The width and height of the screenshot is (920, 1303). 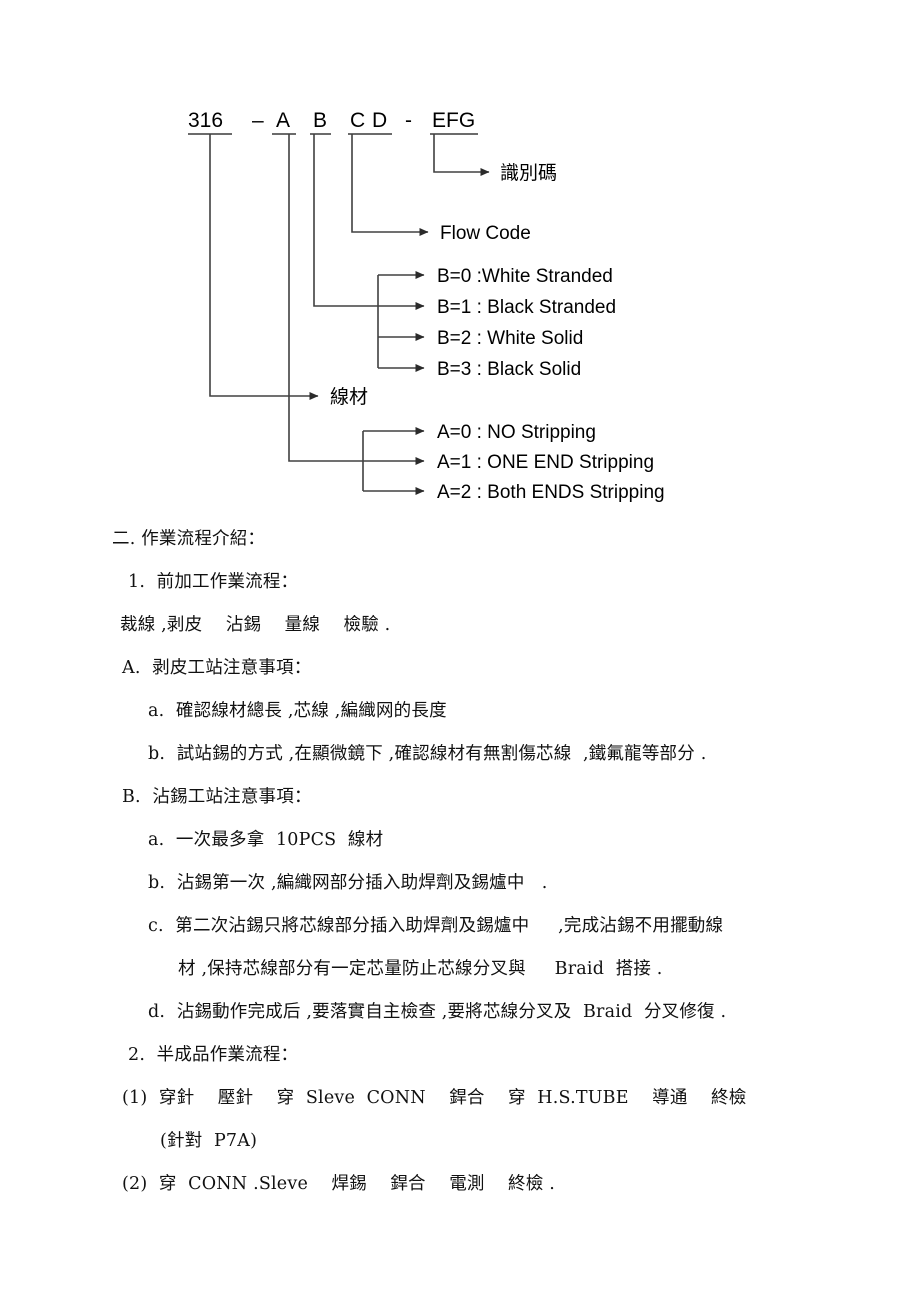 What do you see at coordinates (297, 711) in the screenshot?
I see `item-a-note-a: a. 確認線材總長 ,芯線 ,編織网的長度` at bounding box center [297, 711].